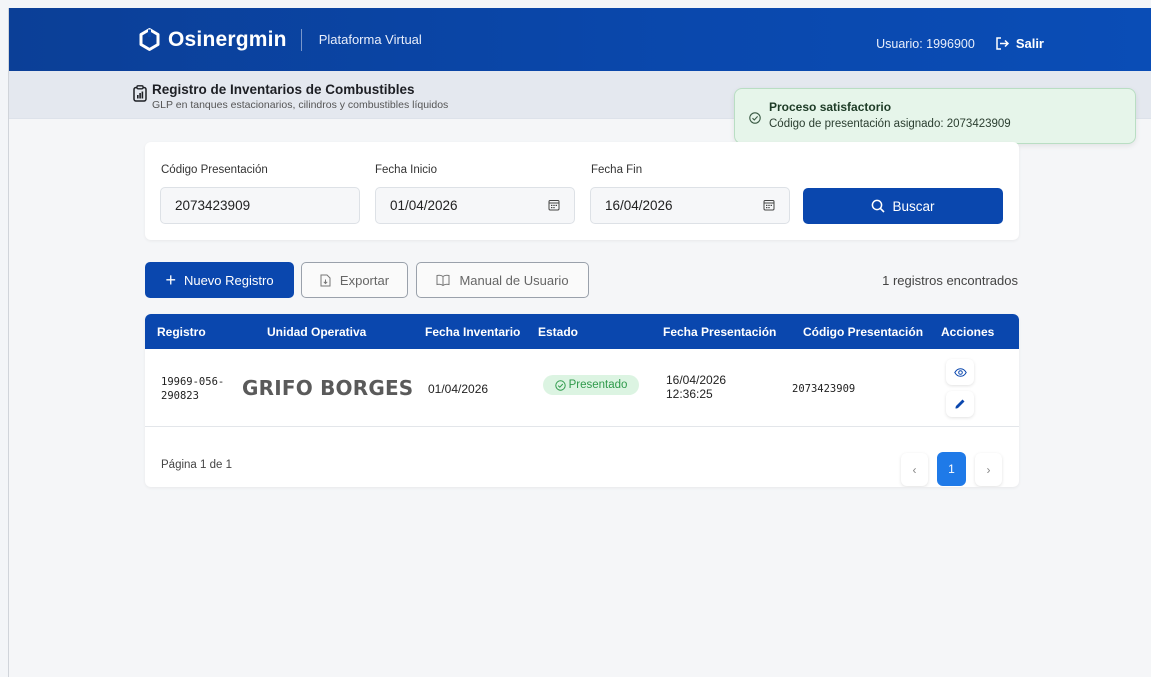  I want to click on fecha-fin-label: Fecha Fin, so click(617, 170).